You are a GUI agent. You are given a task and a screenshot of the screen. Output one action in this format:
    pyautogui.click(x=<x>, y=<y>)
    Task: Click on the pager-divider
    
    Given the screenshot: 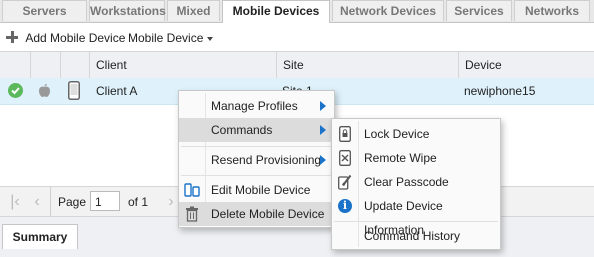 What is the action you would take?
    pyautogui.click(x=50, y=202)
    